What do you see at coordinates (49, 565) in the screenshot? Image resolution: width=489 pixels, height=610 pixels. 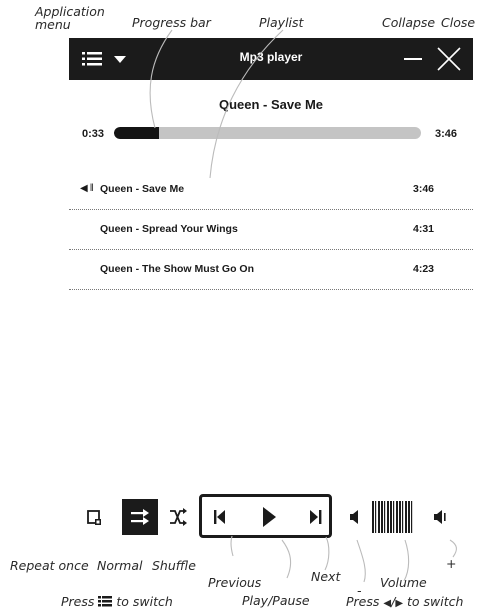 I see `callout-repeat-once: Repeat once` at bounding box center [49, 565].